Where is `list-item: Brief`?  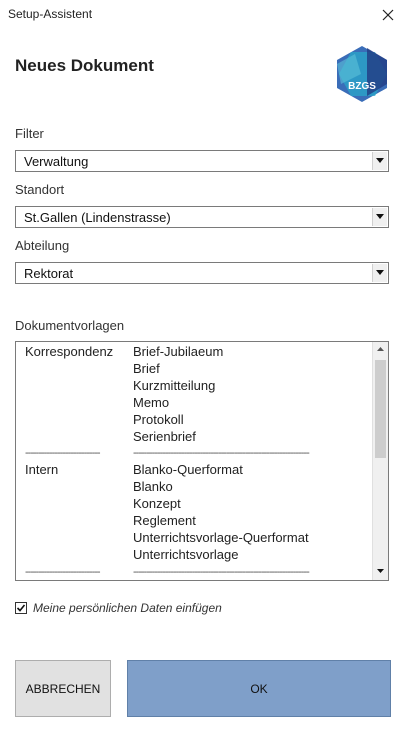
list-item: Brief is located at coordinates (194, 368).